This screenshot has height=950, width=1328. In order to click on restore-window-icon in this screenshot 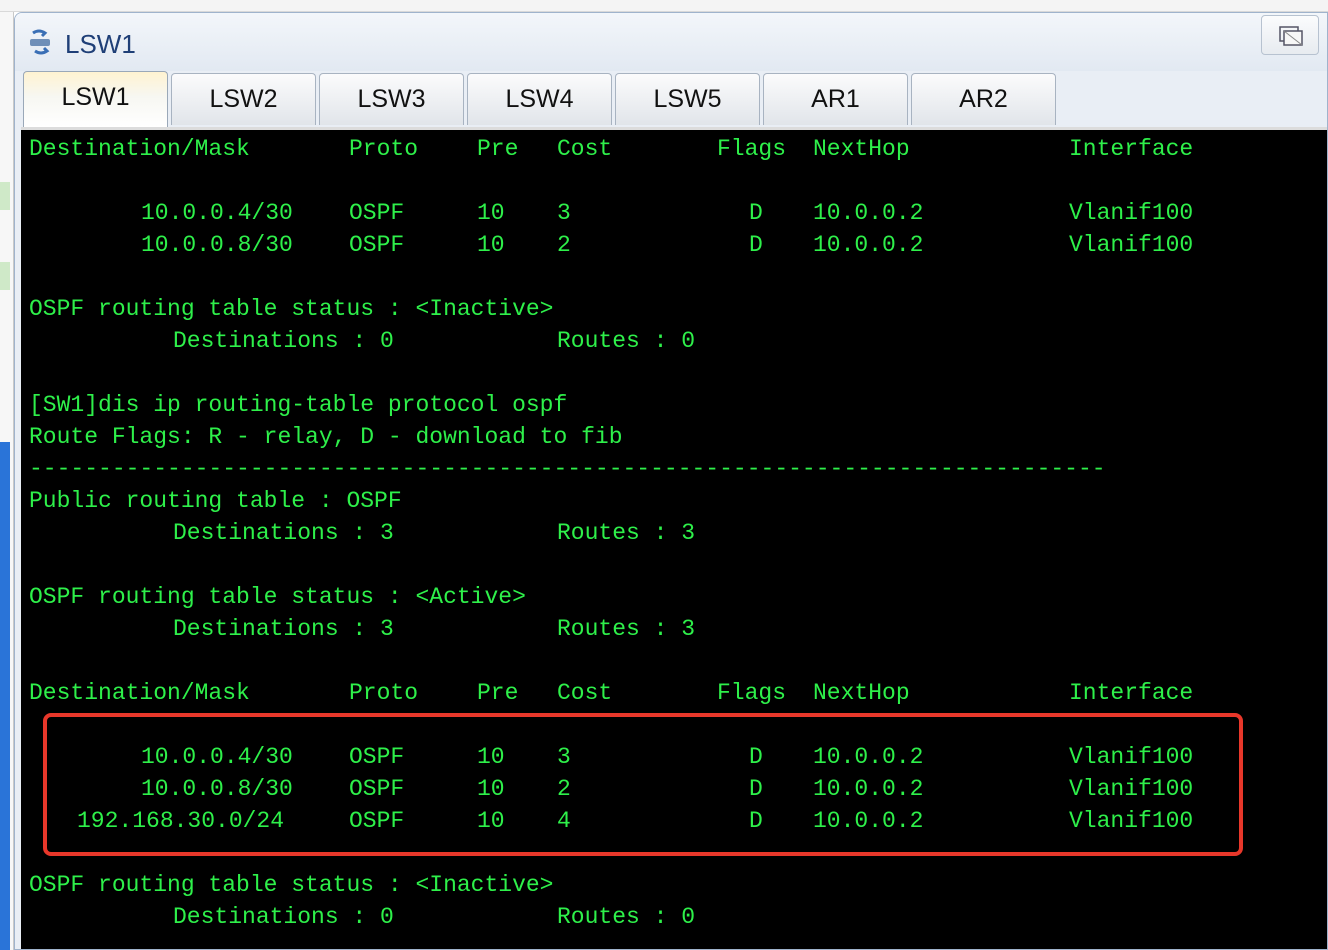, I will do `click(1291, 36)`.